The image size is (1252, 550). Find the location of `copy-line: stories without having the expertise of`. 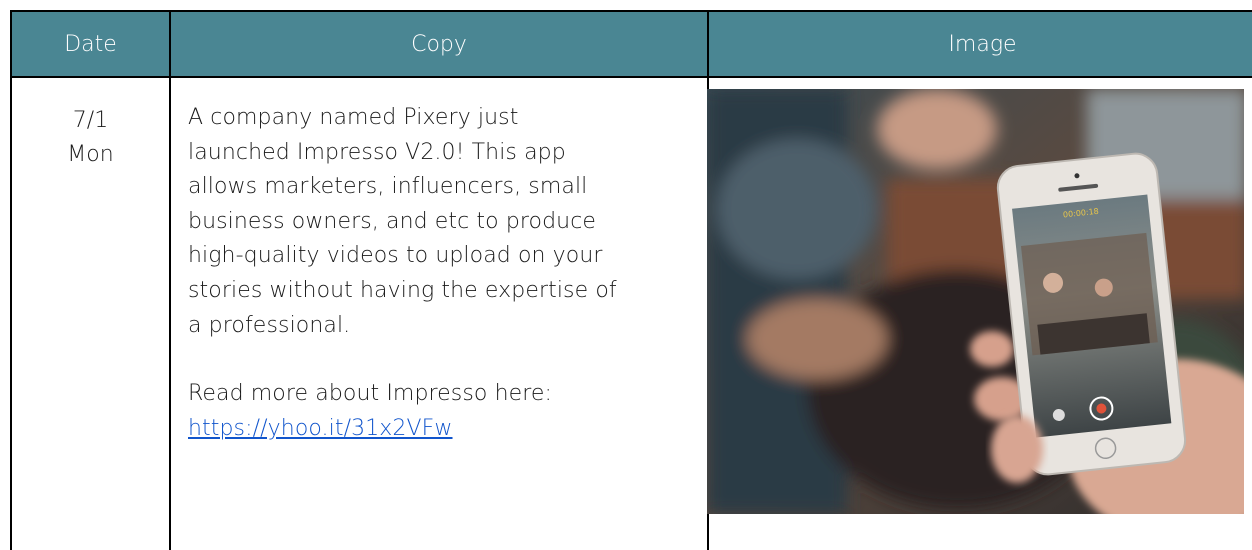

copy-line: stories without having the expertise of is located at coordinates (402, 290).